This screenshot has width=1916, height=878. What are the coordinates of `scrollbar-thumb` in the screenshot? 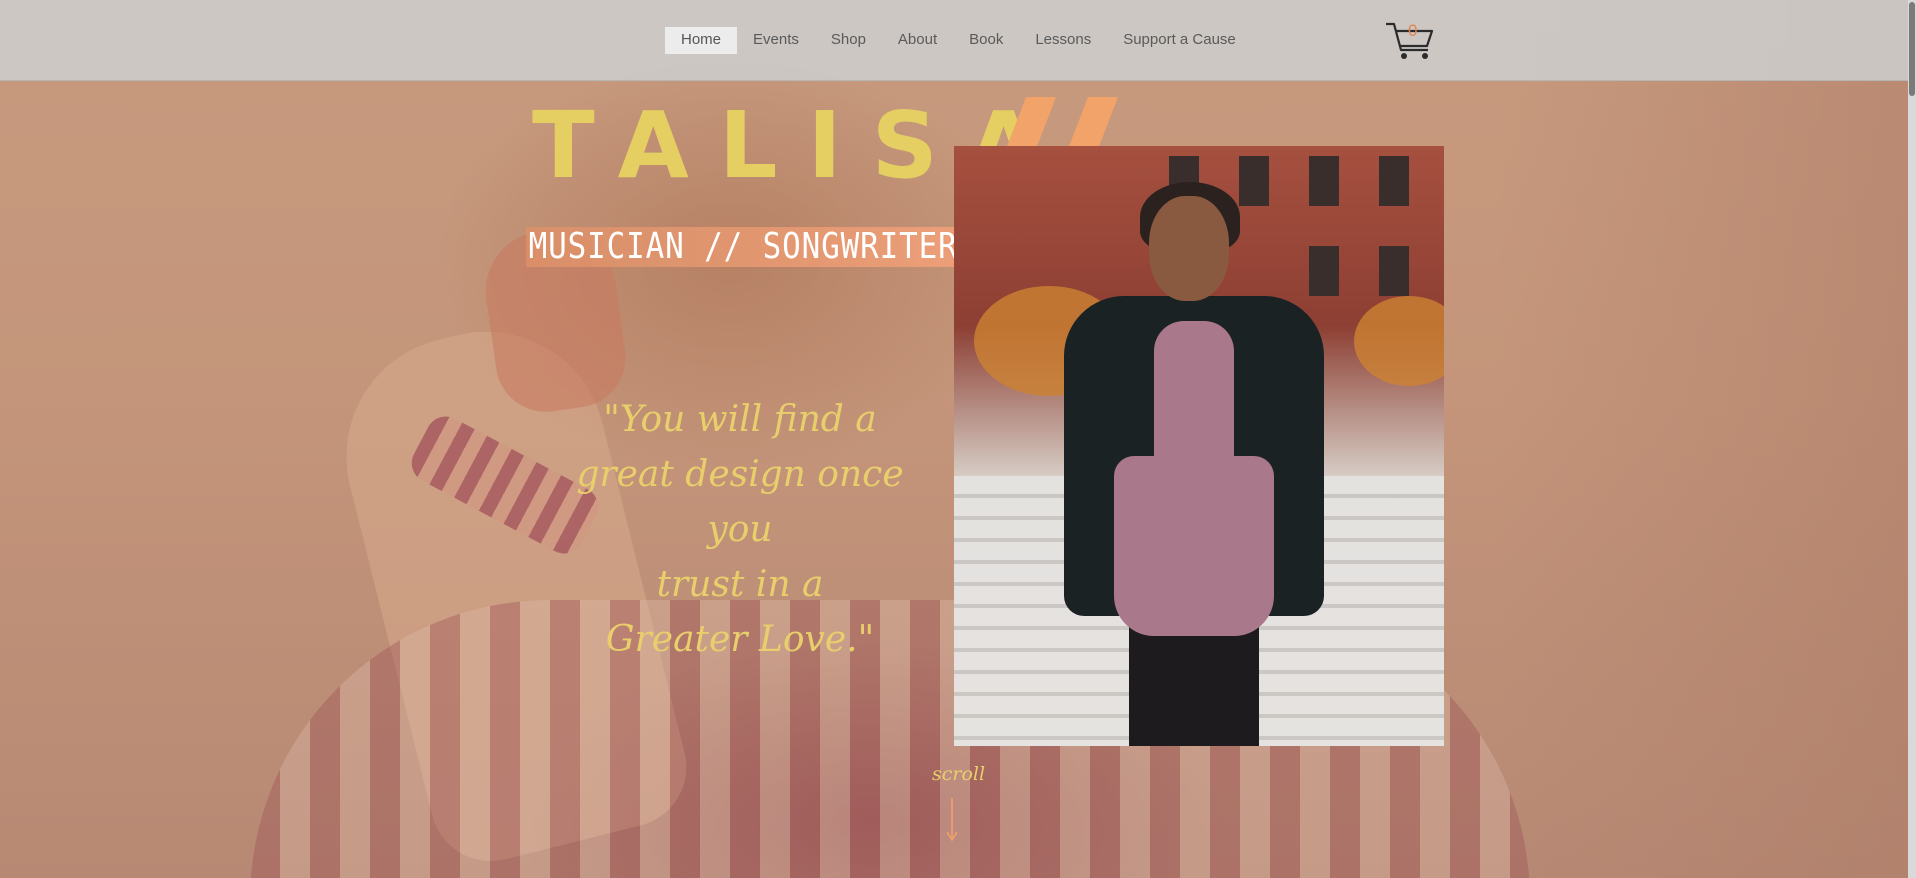 It's located at (1912, 49).